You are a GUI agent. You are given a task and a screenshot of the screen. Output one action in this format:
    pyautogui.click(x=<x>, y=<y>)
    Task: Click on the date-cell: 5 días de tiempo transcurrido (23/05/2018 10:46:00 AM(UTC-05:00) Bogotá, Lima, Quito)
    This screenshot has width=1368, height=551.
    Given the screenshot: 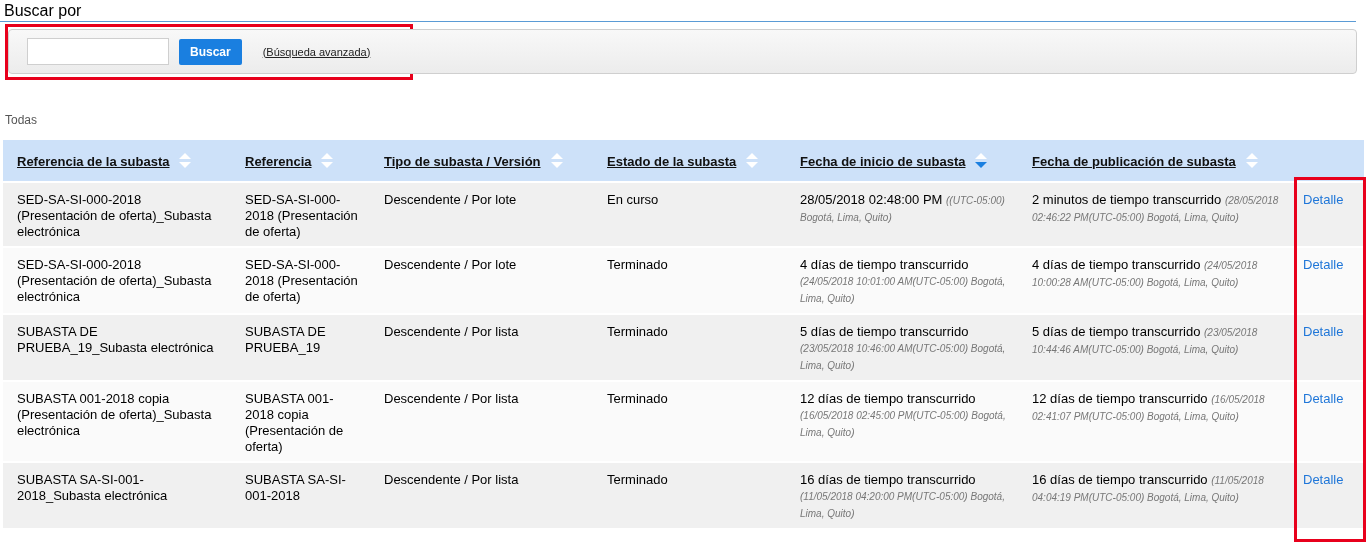 What is the action you would take?
    pyautogui.click(x=903, y=348)
    